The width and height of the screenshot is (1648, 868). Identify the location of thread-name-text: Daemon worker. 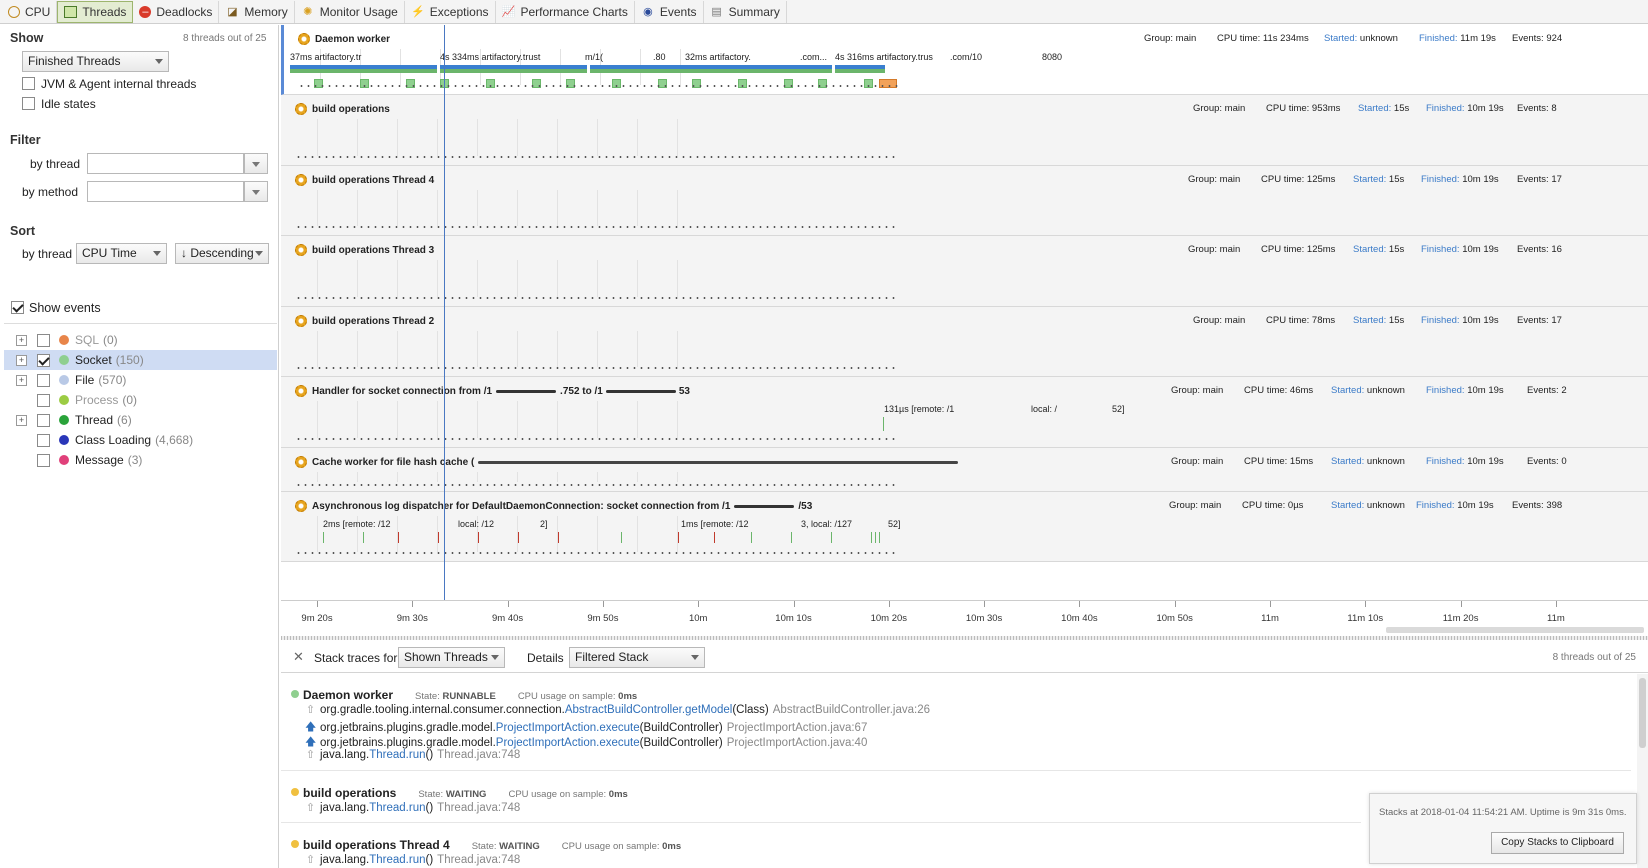
(353, 39).